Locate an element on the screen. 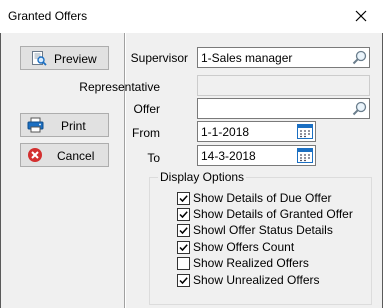  from-date-value: 1-1-2018 is located at coordinates (225, 132).